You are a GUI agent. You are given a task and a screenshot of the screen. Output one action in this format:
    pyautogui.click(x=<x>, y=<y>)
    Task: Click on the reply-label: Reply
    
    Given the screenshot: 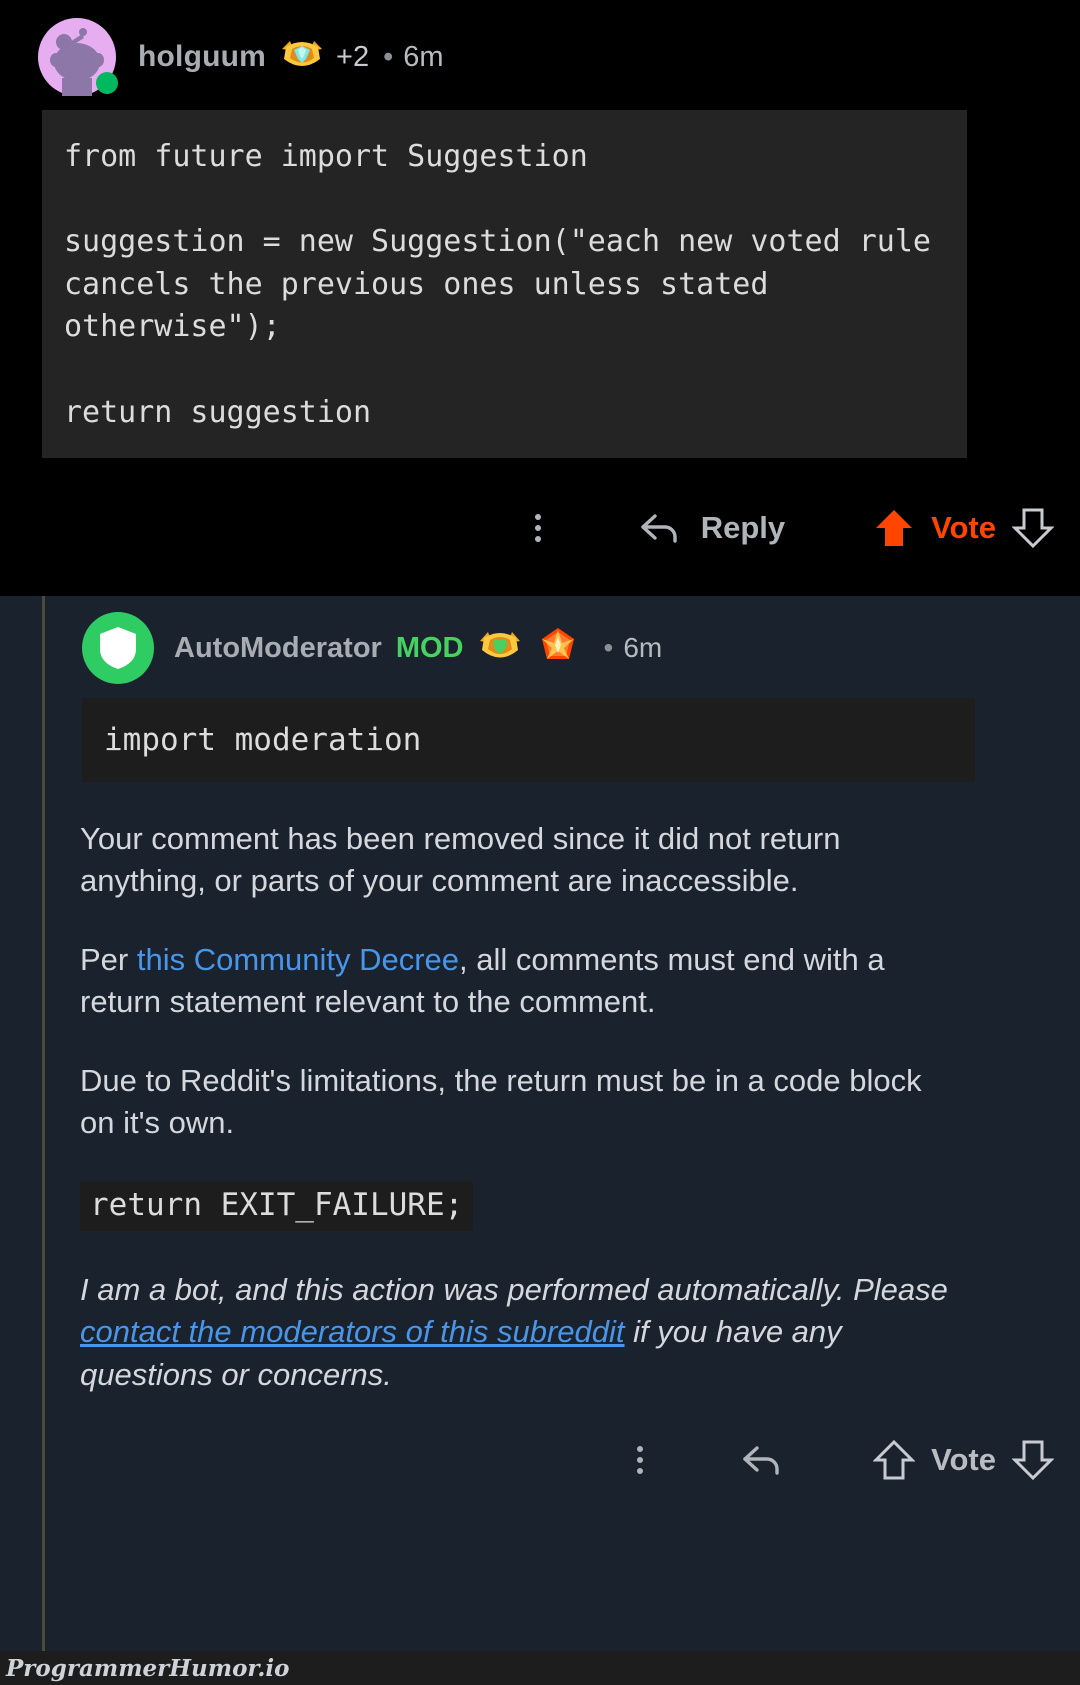 What is the action you would take?
    pyautogui.click(x=743, y=528)
    